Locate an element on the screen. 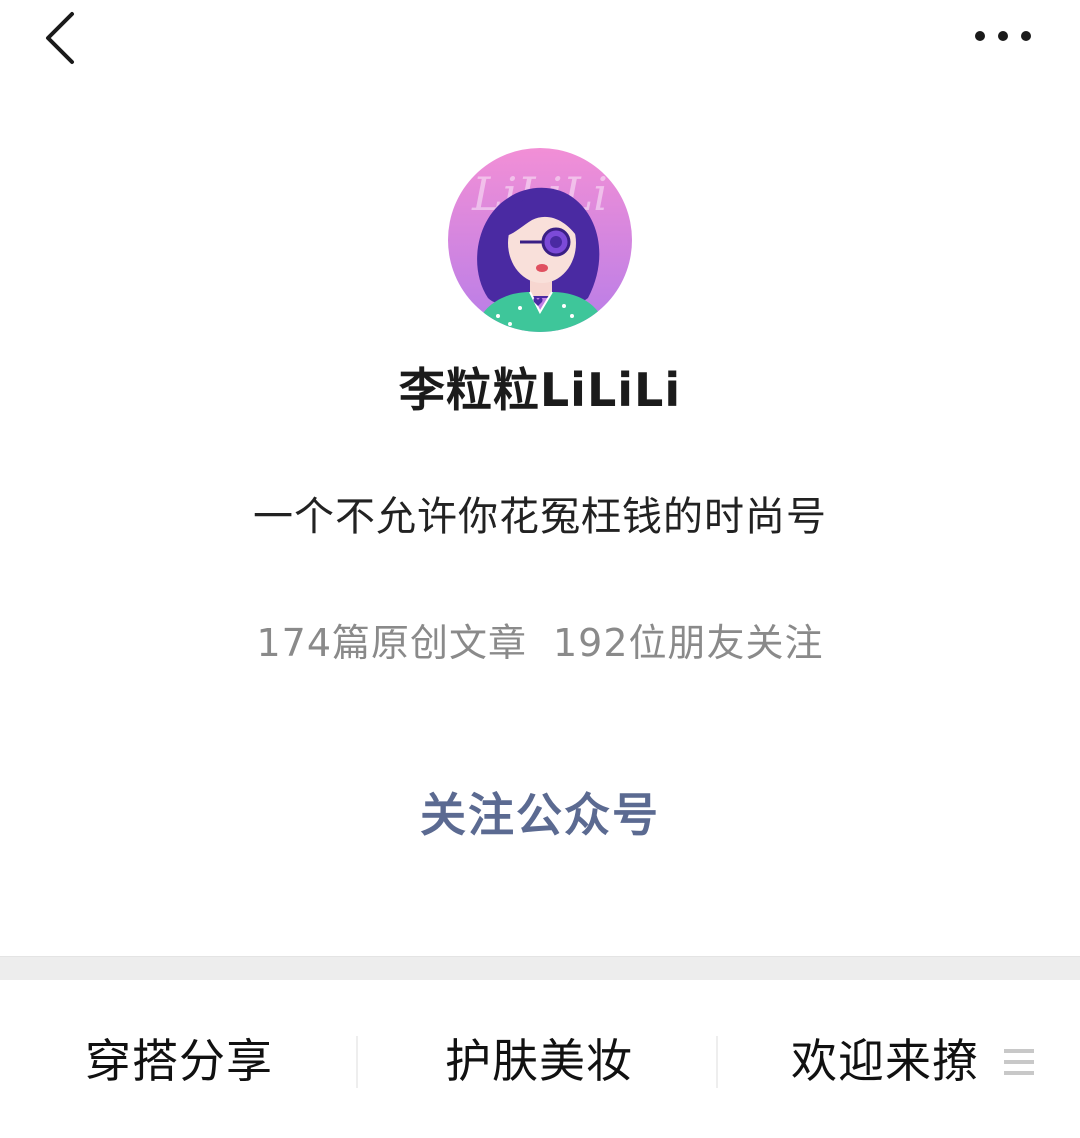 The height and width of the screenshot is (1138, 1080). account-name: 李粒粒LiLiLi is located at coordinates (540, 390).